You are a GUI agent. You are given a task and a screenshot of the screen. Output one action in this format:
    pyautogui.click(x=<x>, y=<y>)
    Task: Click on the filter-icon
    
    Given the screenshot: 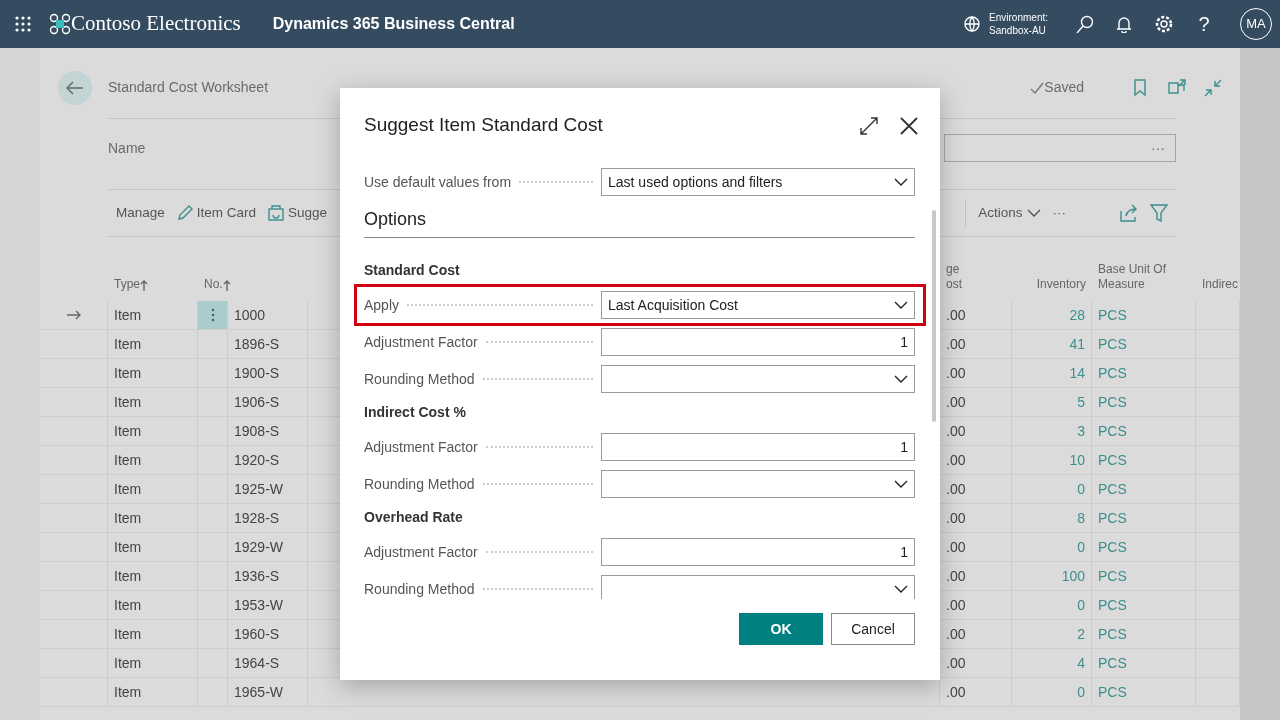 What is the action you would take?
    pyautogui.click(x=1159, y=213)
    